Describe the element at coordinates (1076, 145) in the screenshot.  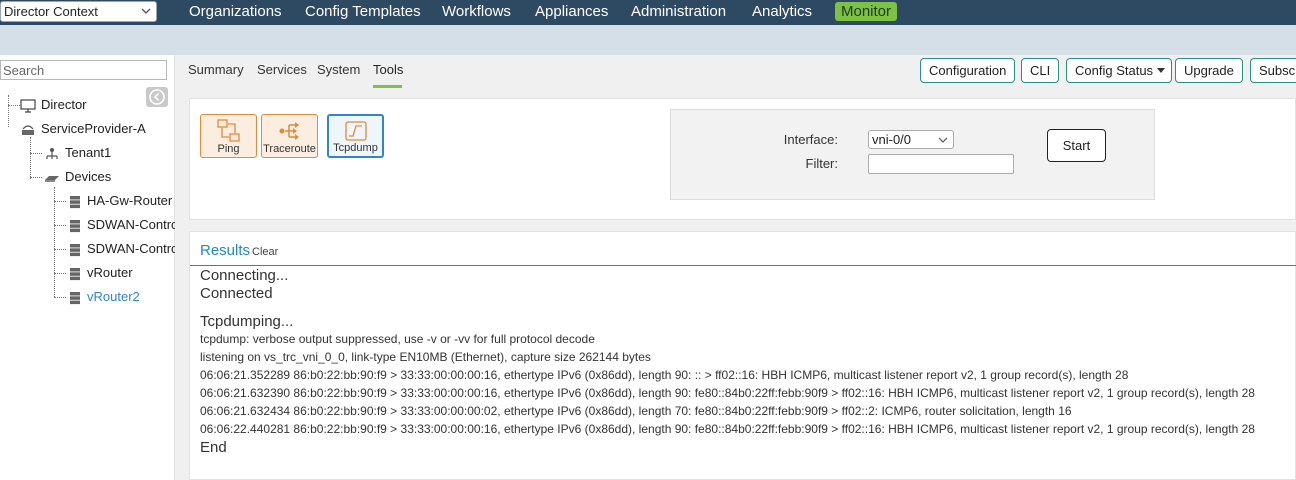
I see `start-button: Start` at that location.